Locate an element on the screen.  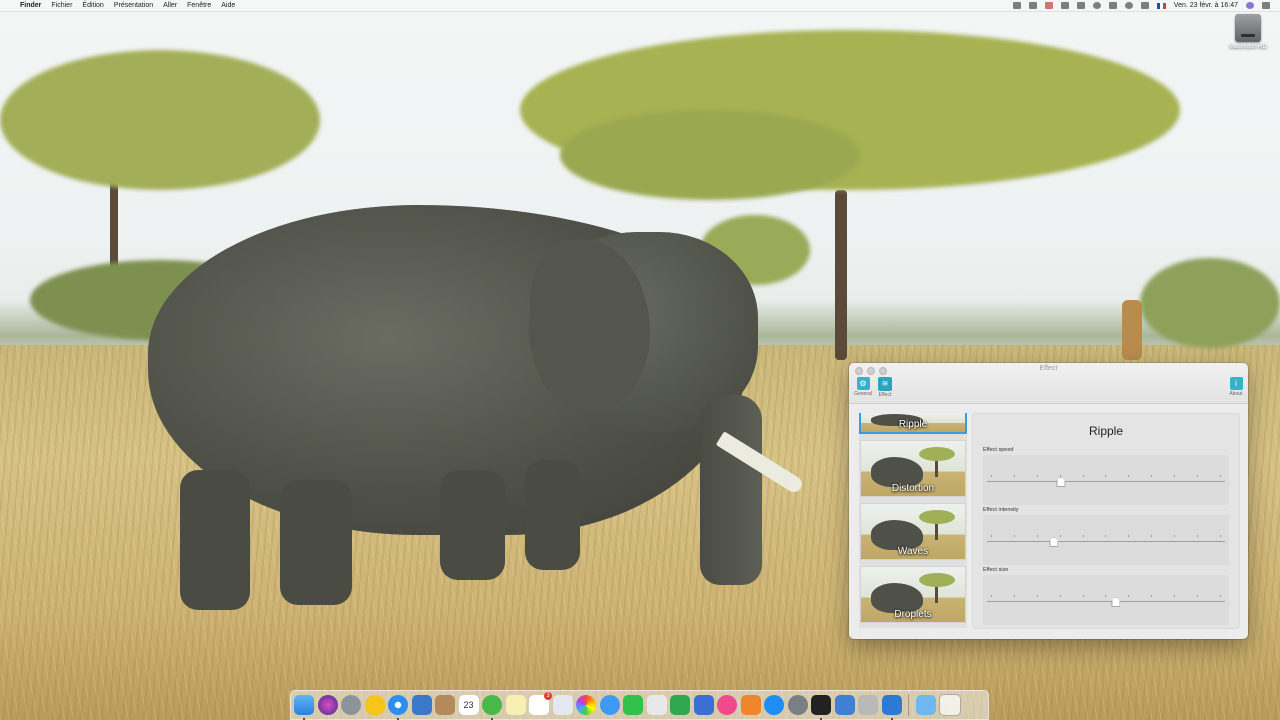
bluetooth-icon is located at coordinates (1112, 5).